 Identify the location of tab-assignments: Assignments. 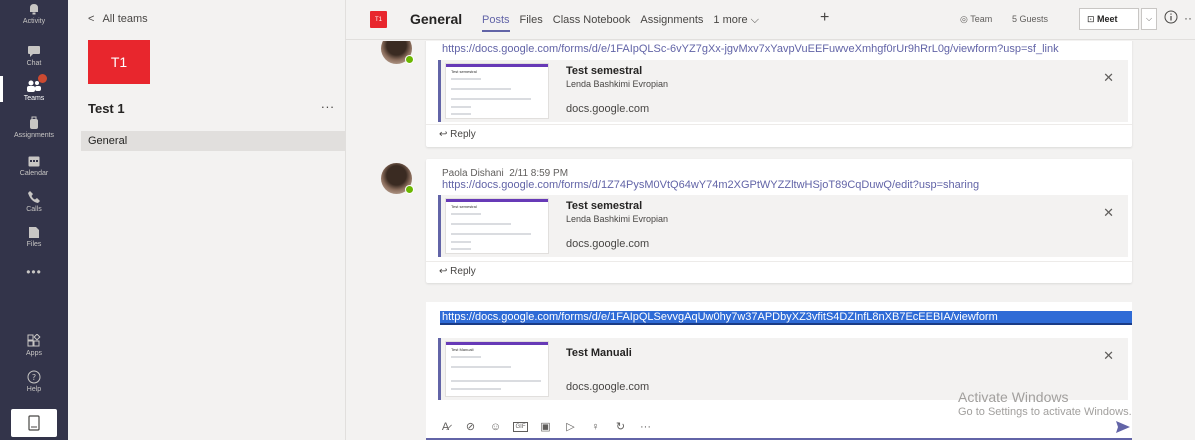
(671, 23).